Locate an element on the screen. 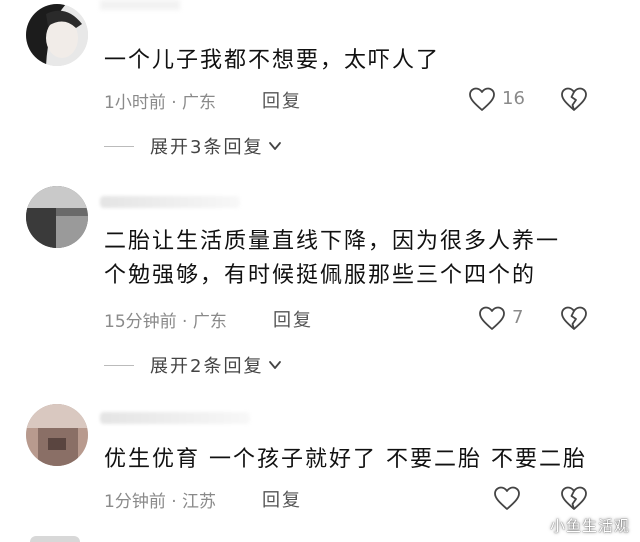 The height and width of the screenshot is (542, 640). like-count: 16 is located at coordinates (513, 98).